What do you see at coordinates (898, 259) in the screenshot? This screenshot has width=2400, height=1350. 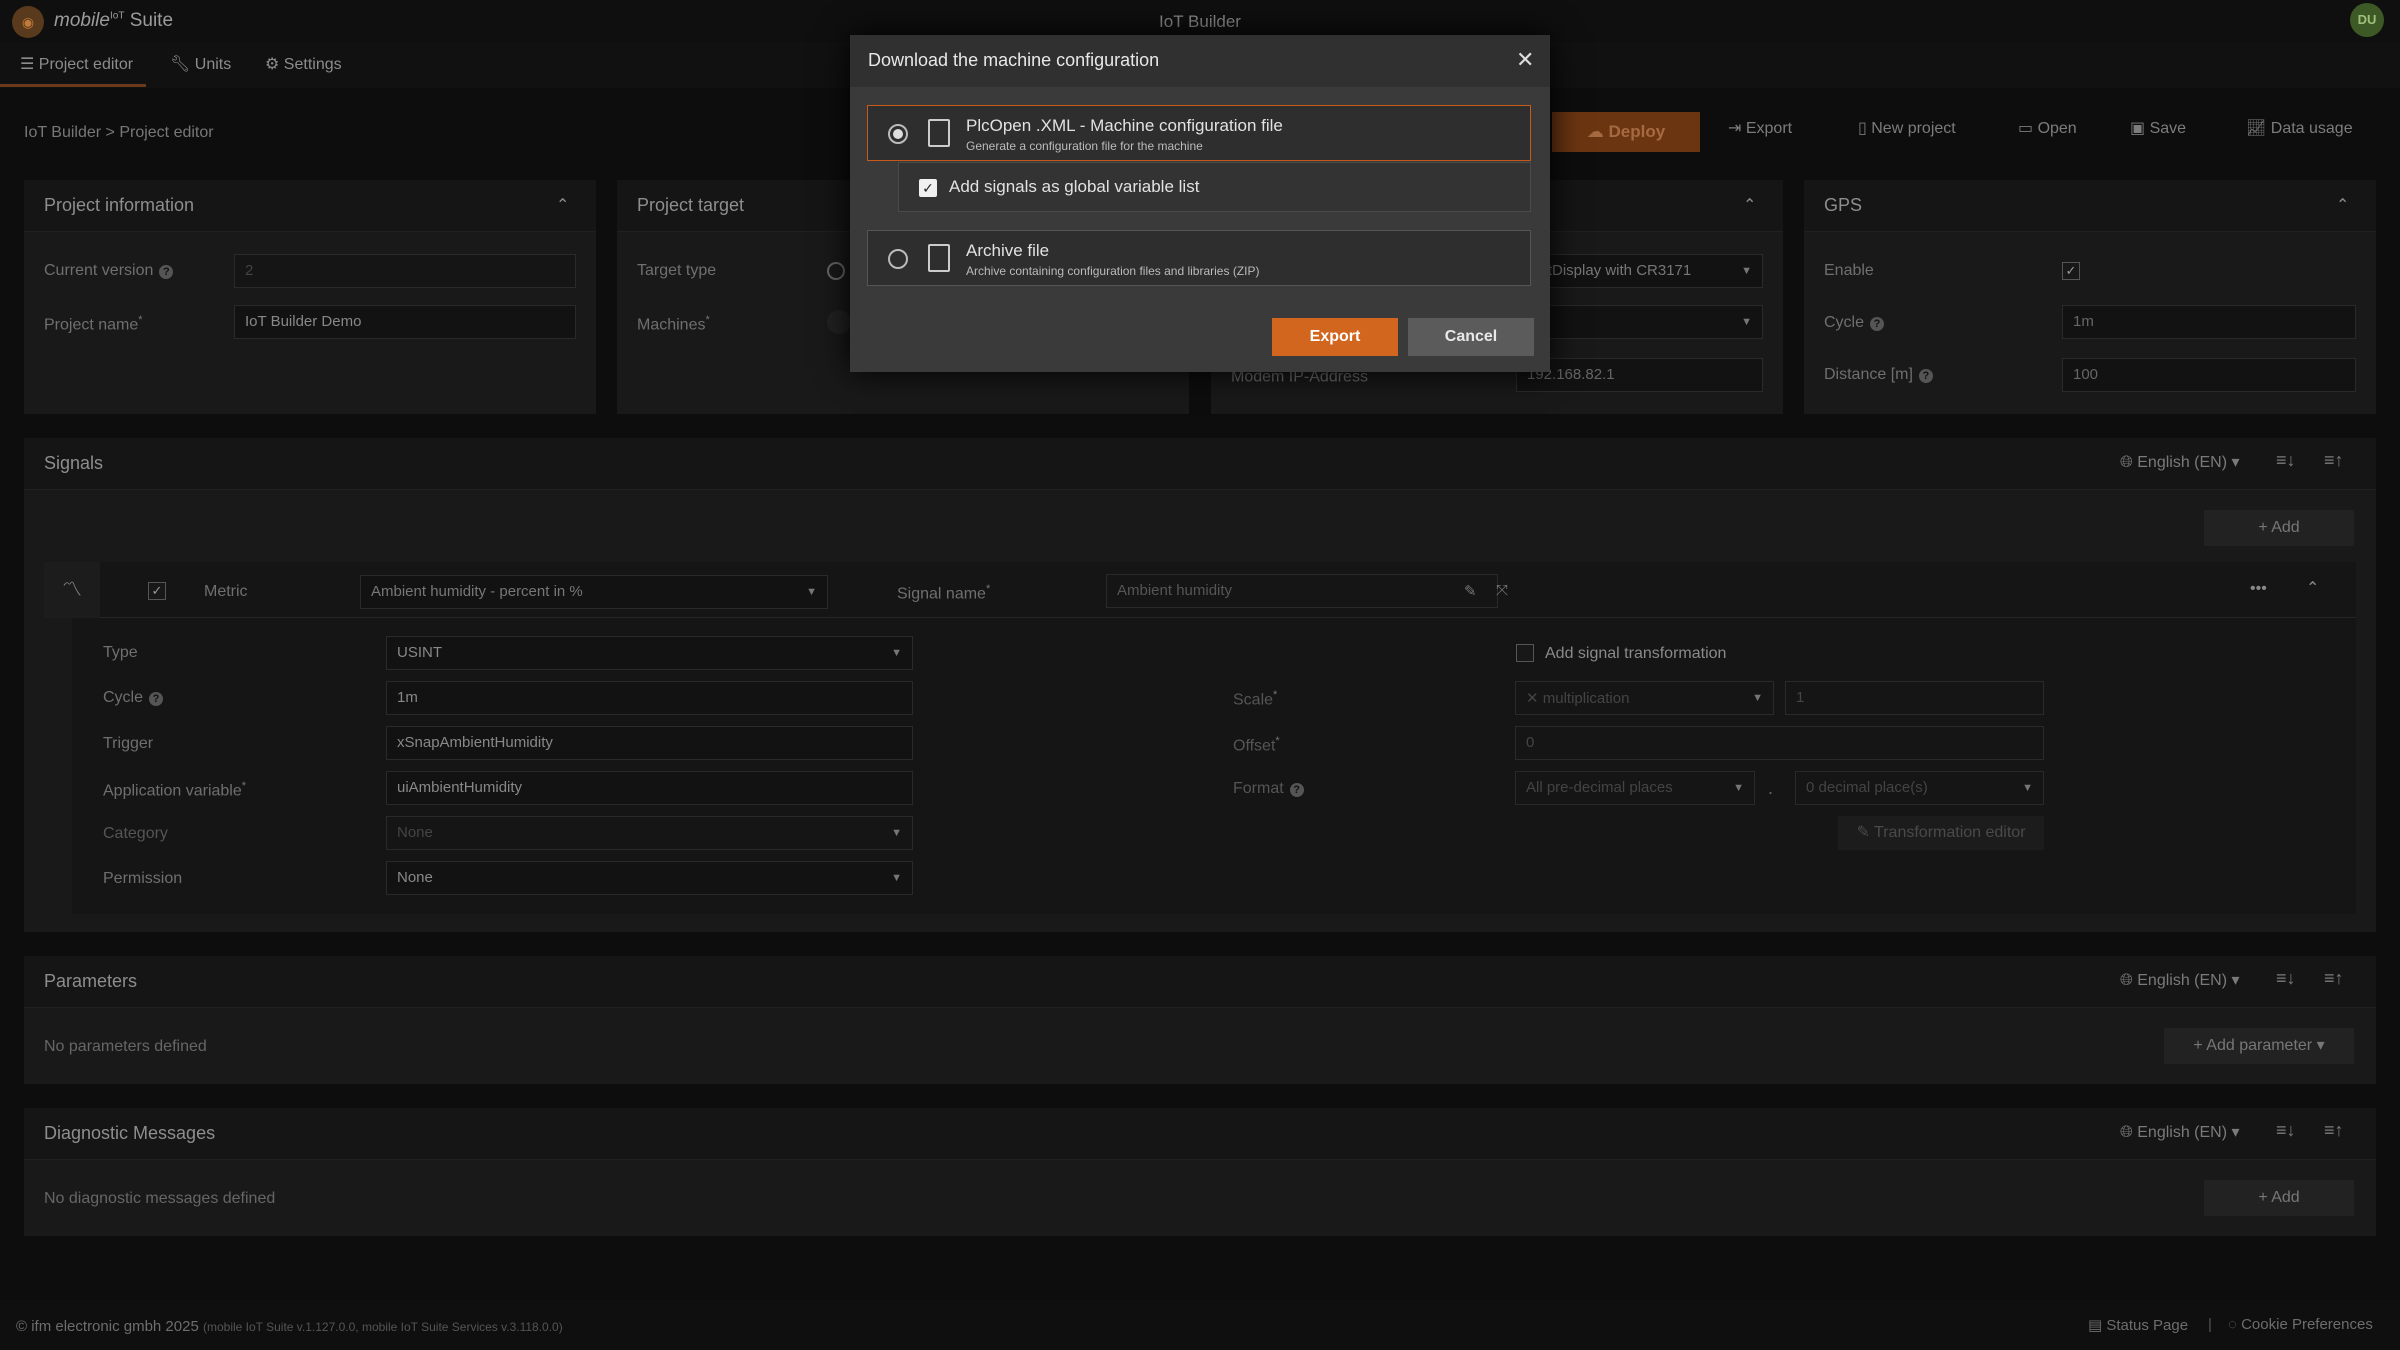 I see `radio-unselected` at bounding box center [898, 259].